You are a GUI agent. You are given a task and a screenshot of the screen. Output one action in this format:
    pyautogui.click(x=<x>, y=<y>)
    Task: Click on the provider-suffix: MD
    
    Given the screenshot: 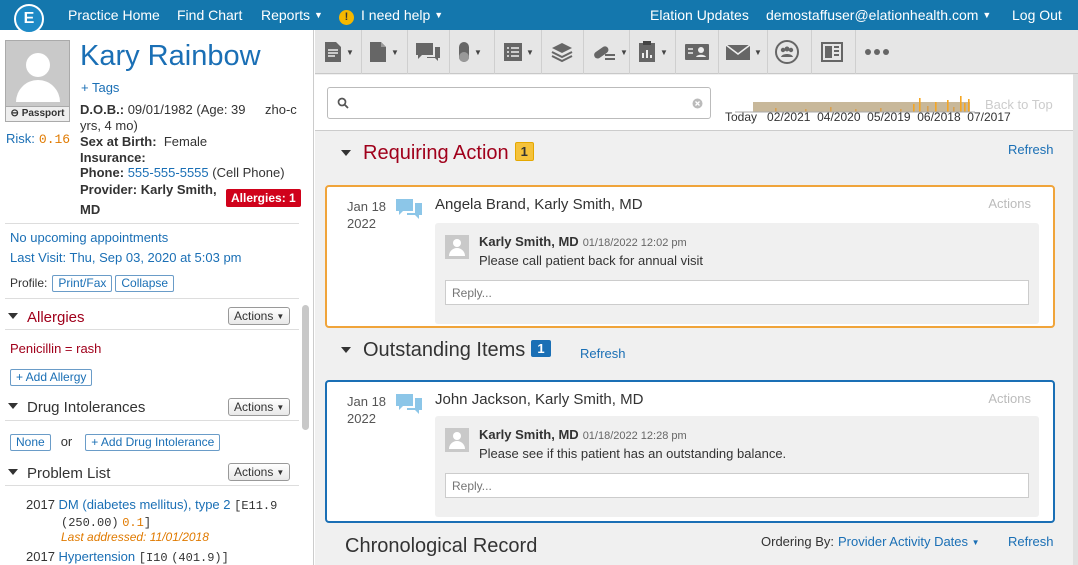 What is the action you would take?
    pyautogui.click(x=90, y=209)
    